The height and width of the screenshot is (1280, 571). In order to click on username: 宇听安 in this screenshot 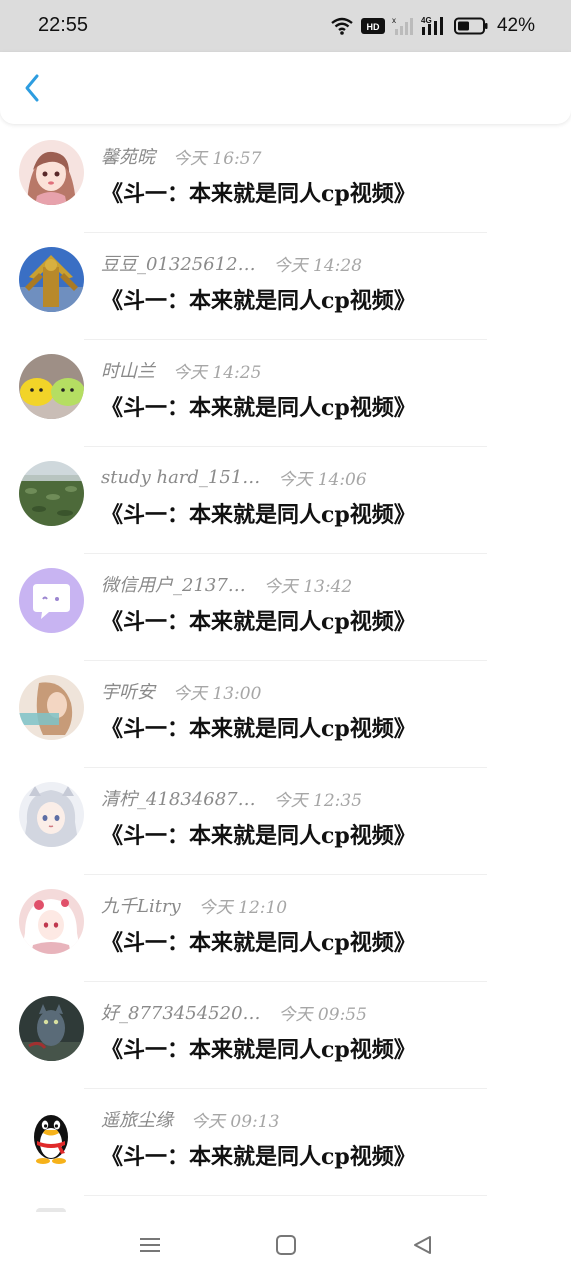, I will do `click(128, 691)`.